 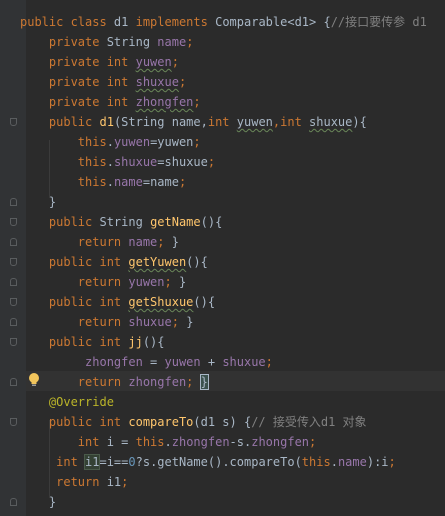 I want to click on code-token: =, so click(x=157, y=362).